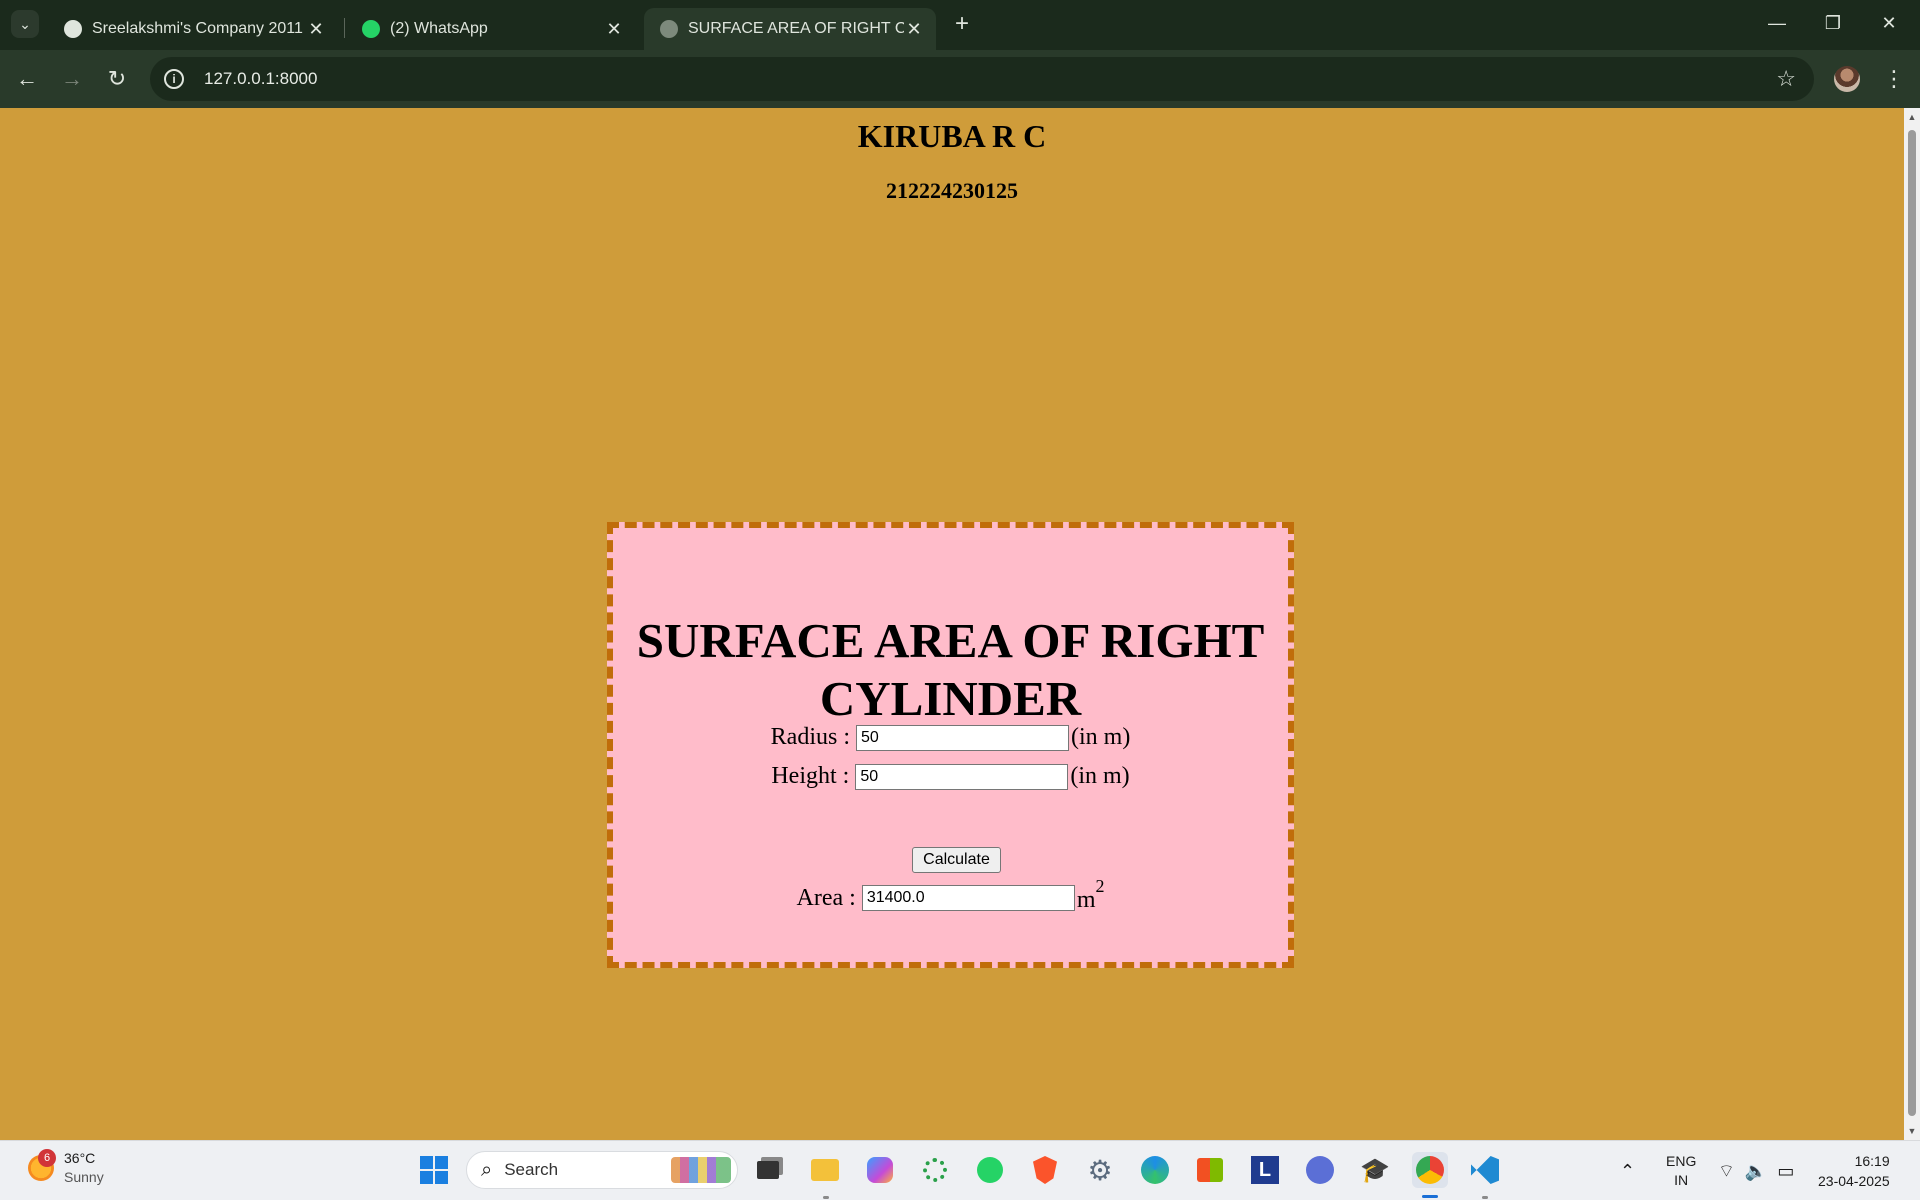 This screenshot has height=1200, width=1920. I want to click on show-hidden-icons: ⌃, so click(1627, 1170).